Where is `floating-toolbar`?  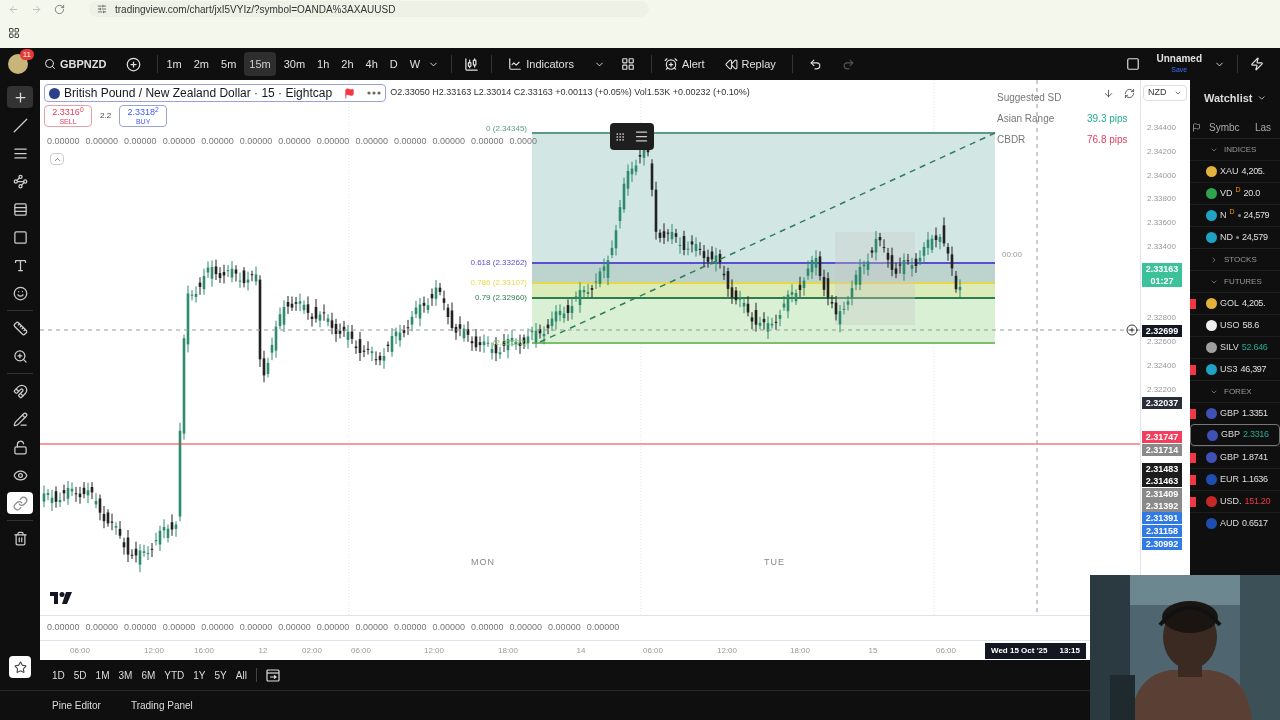
floating-toolbar is located at coordinates (632, 136).